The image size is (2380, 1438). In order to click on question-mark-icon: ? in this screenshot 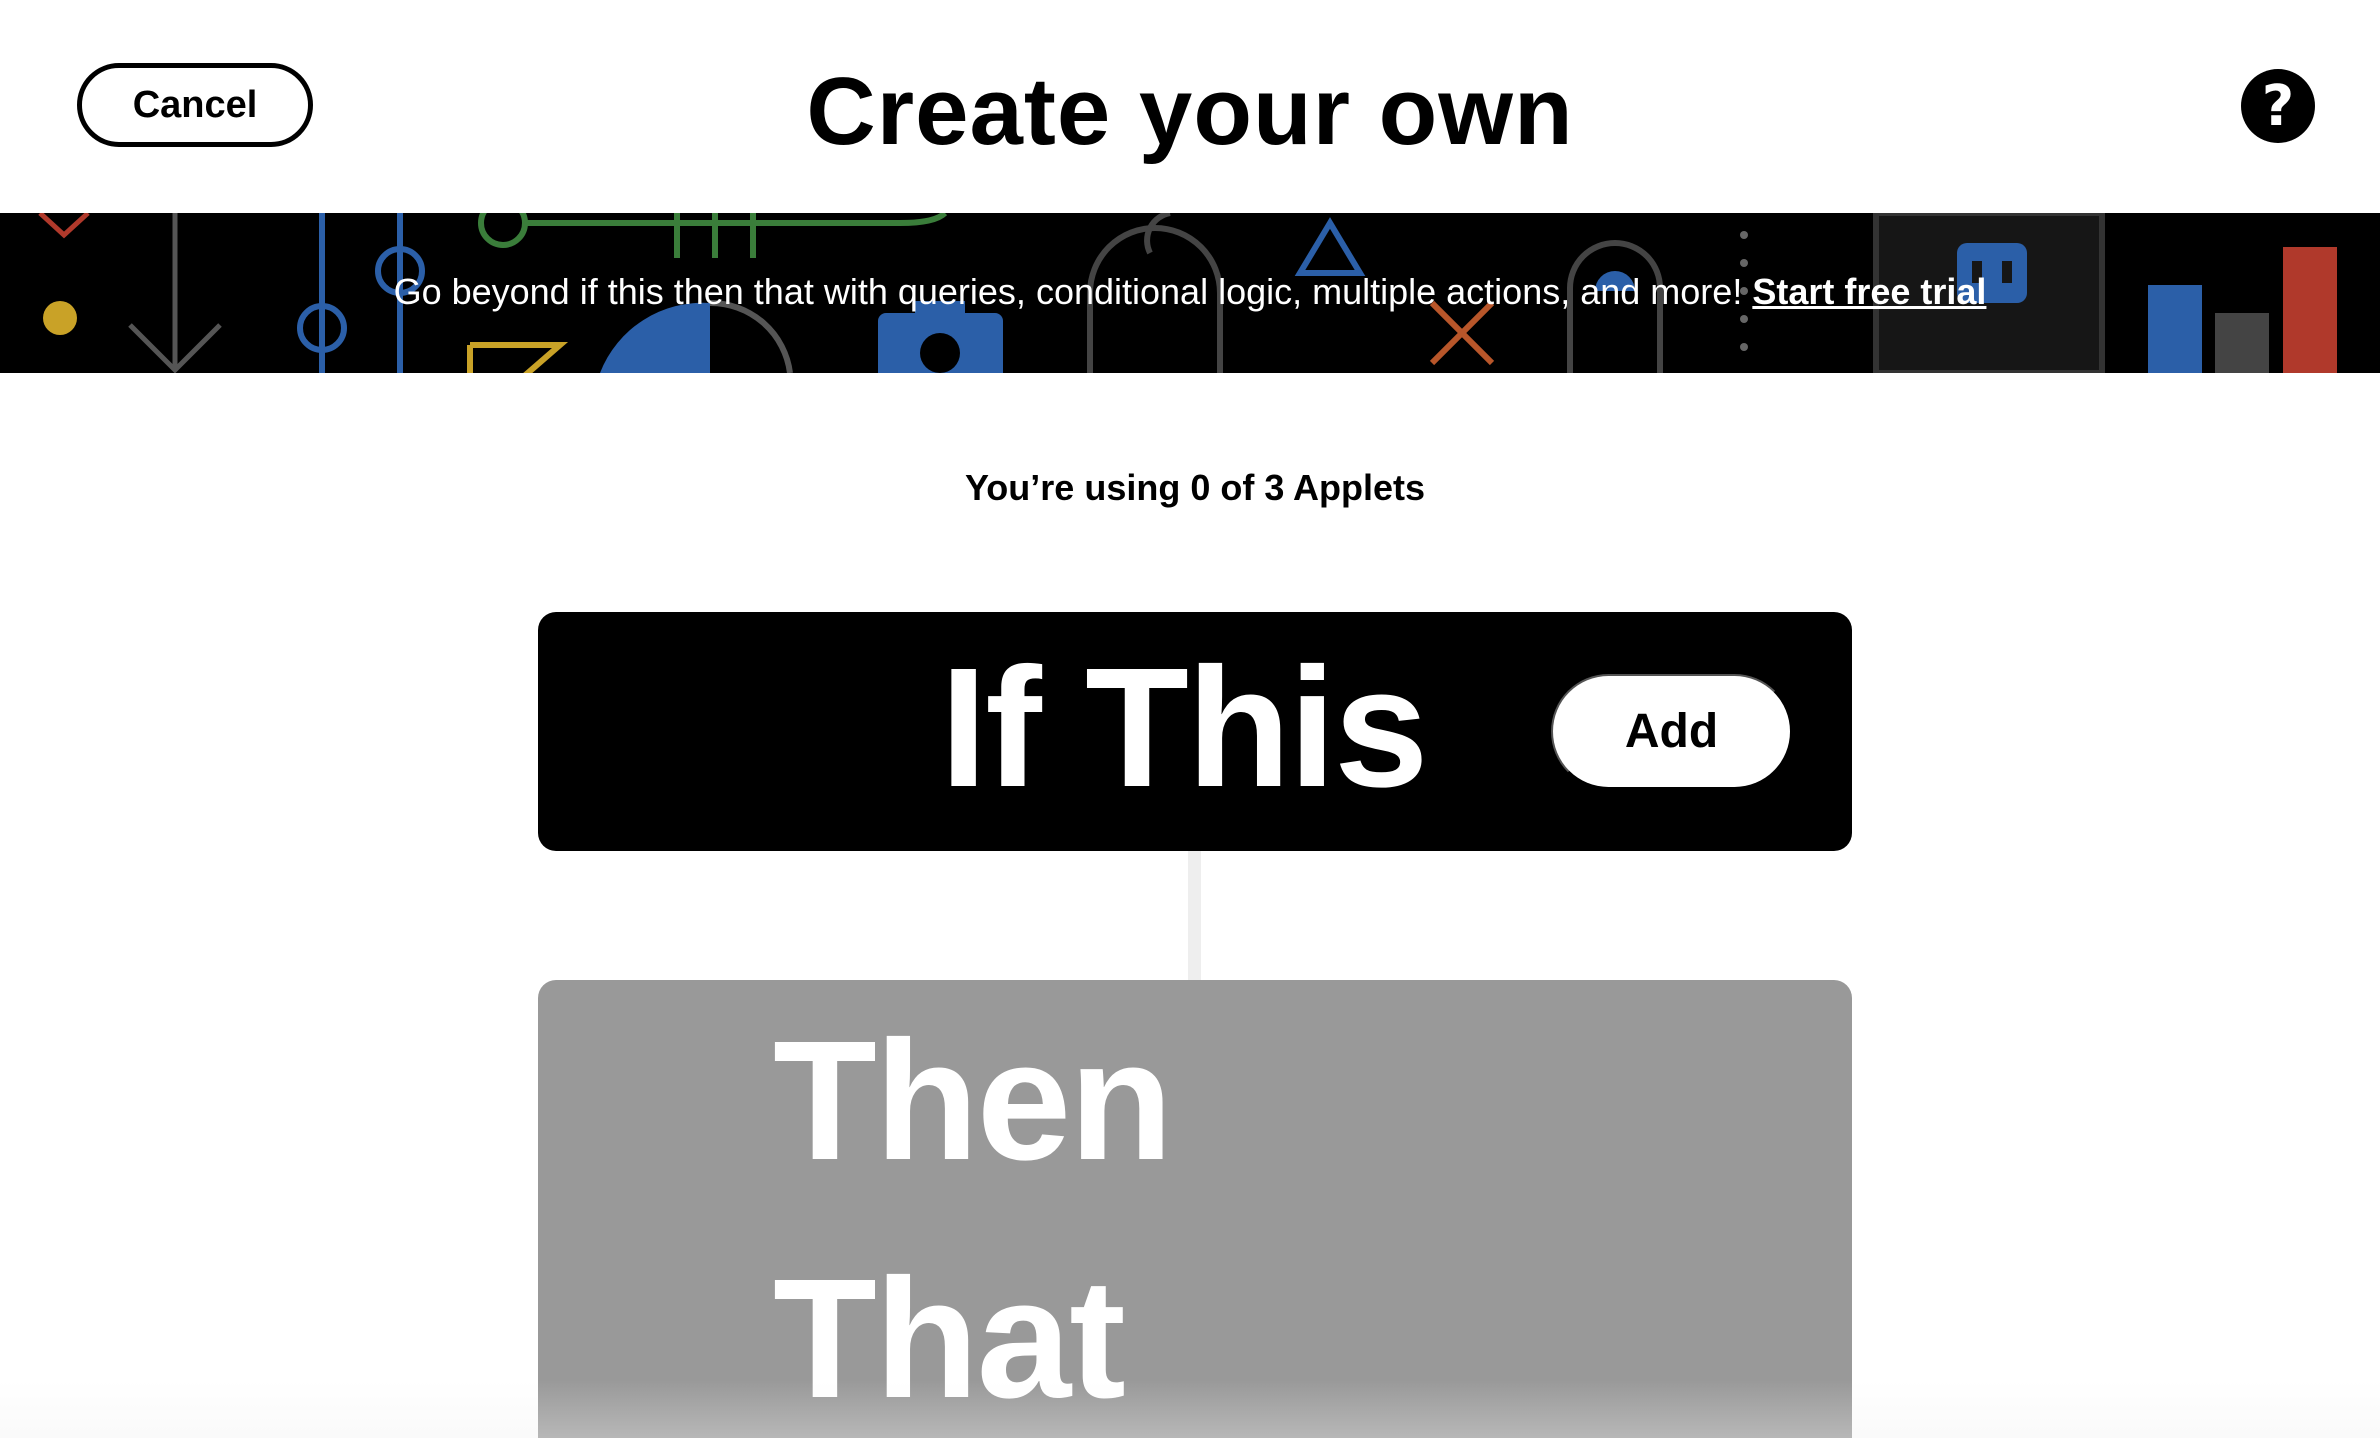, I will do `click(2278, 106)`.